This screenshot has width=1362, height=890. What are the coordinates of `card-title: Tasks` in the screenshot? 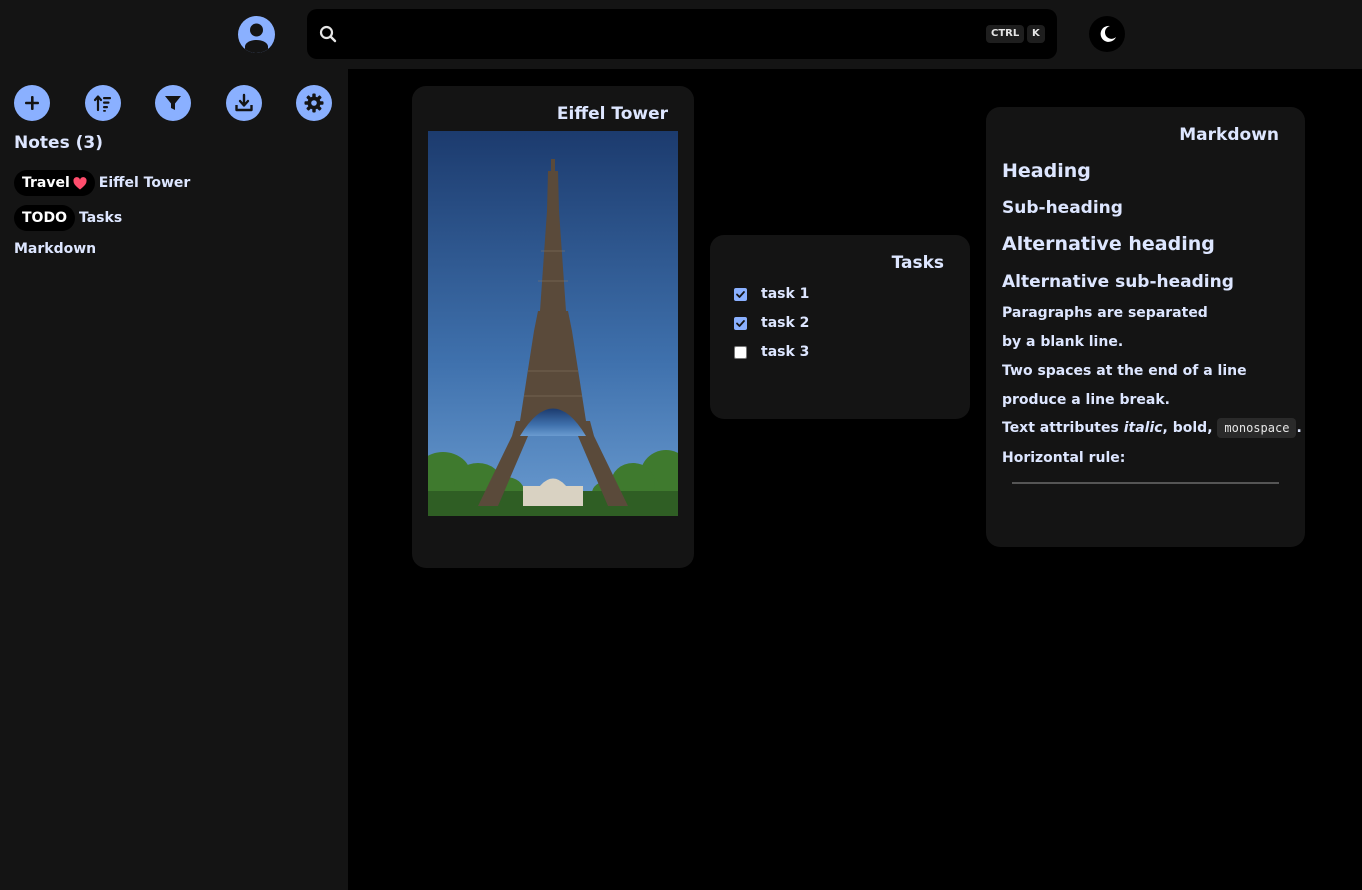 It's located at (917, 263).